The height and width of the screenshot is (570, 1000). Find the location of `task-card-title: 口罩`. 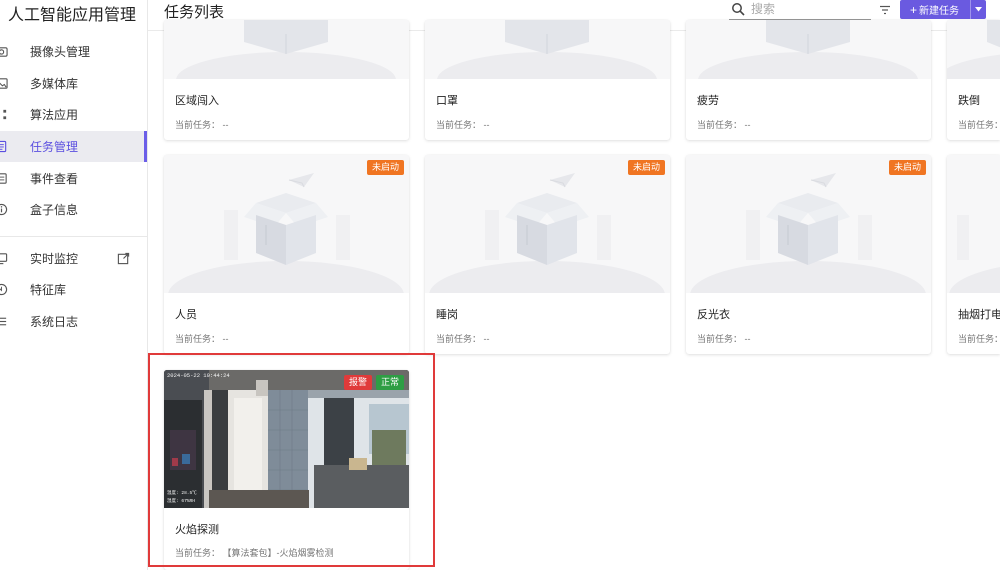

task-card-title: 口罩 is located at coordinates (447, 101).